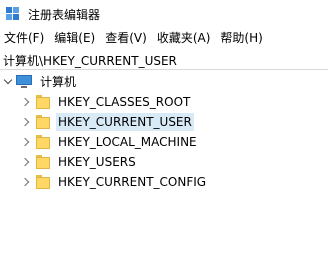  I want to click on tree-item-hkey-classes-root: HKEY_CLASSES_ROOT, so click(106, 102).